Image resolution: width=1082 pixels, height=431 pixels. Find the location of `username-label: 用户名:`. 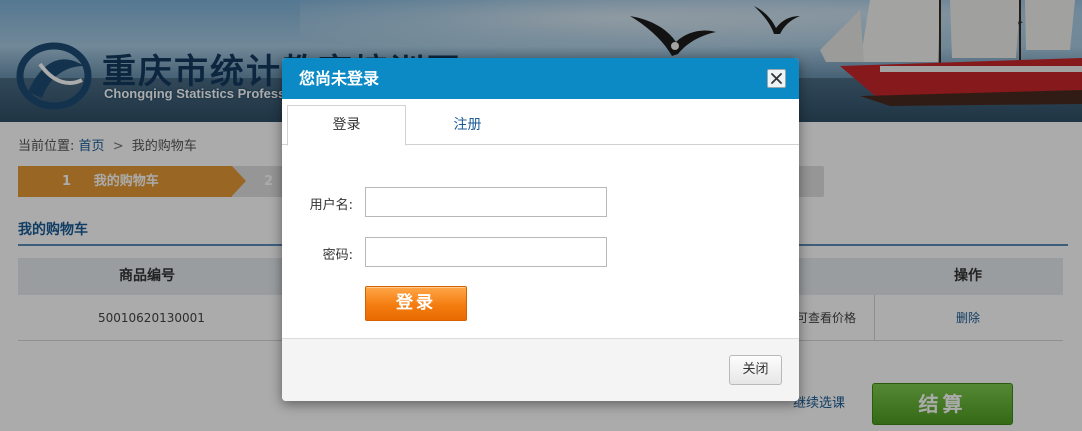

username-label: 用户名: is located at coordinates (331, 205).